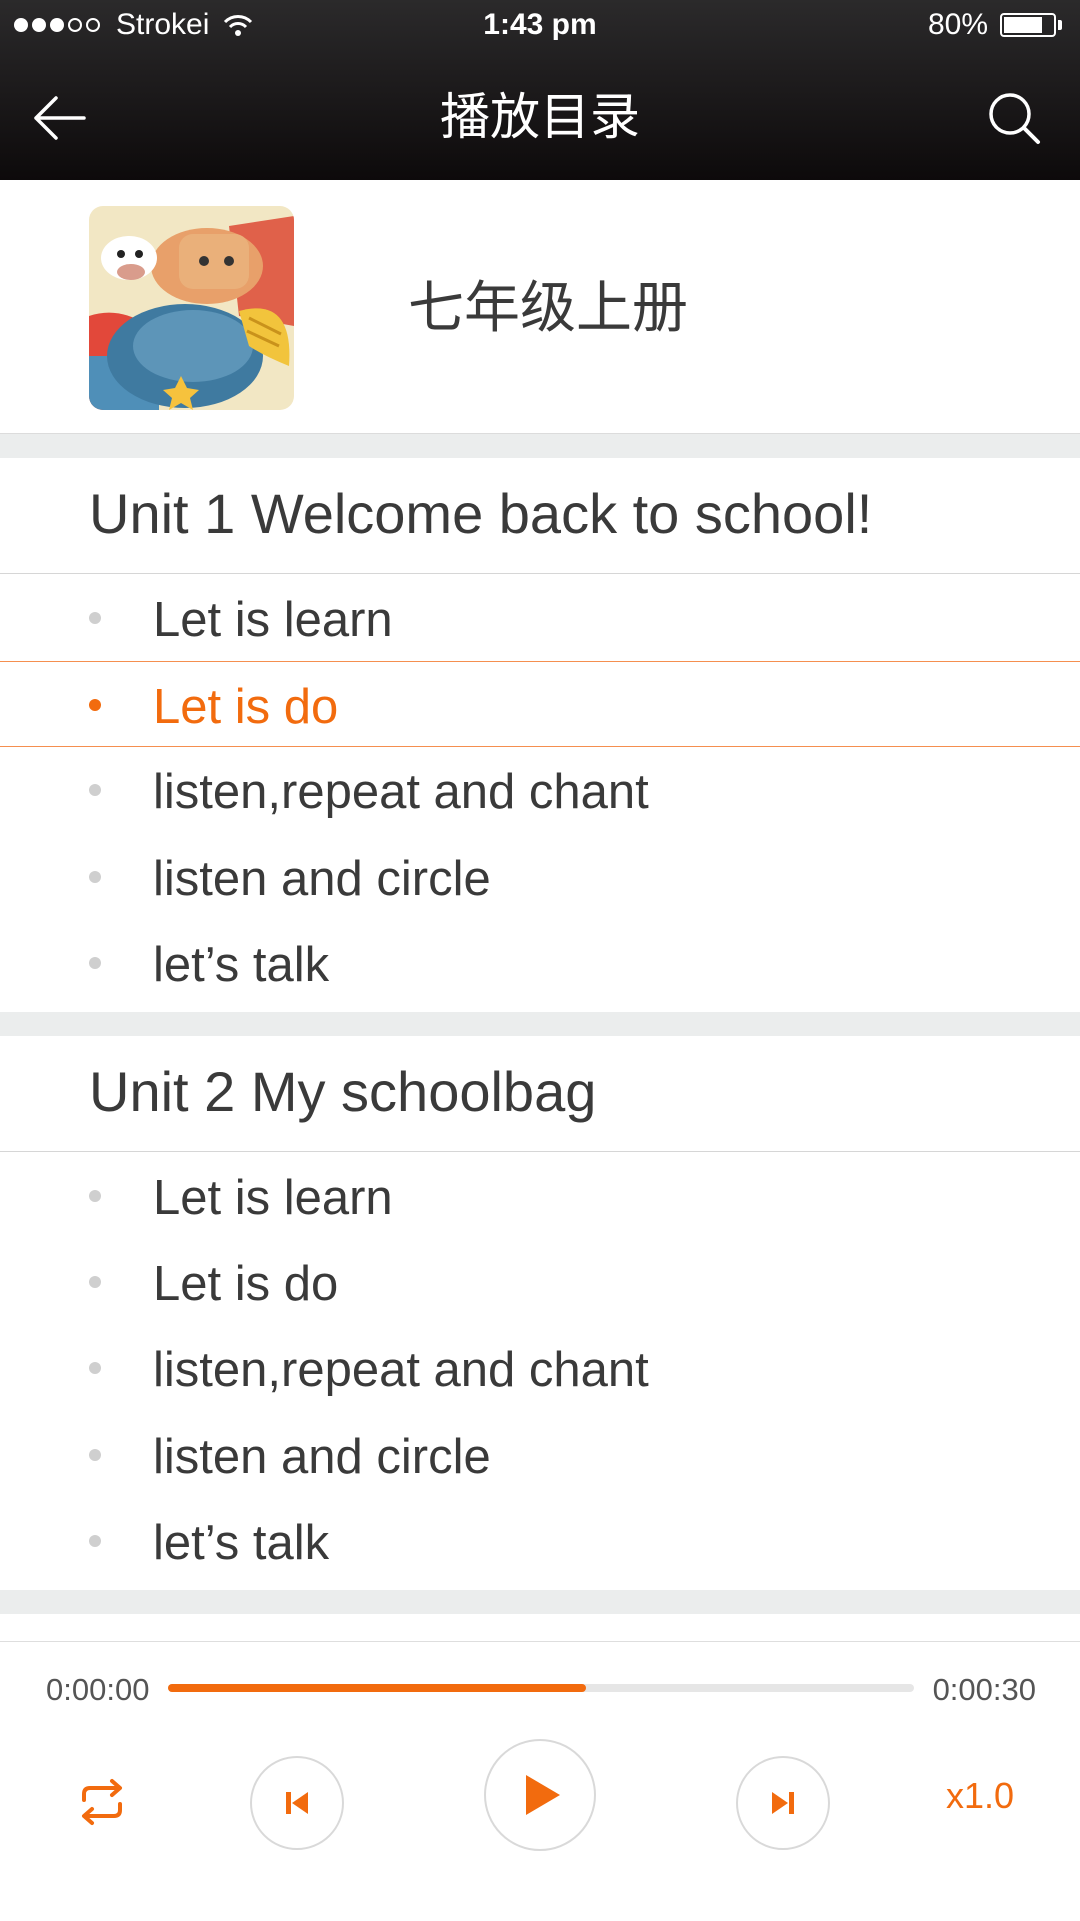 The height and width of the screenshot is (1921, 1080). I want to click on search-button, so click(1014, 118).